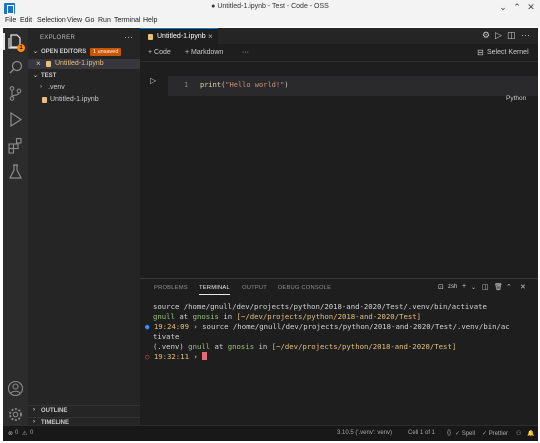 Image resolution: width=540 pixels, height=443 pixels. I want to click on split-terminal-icon: ◫, so click(485, 287).